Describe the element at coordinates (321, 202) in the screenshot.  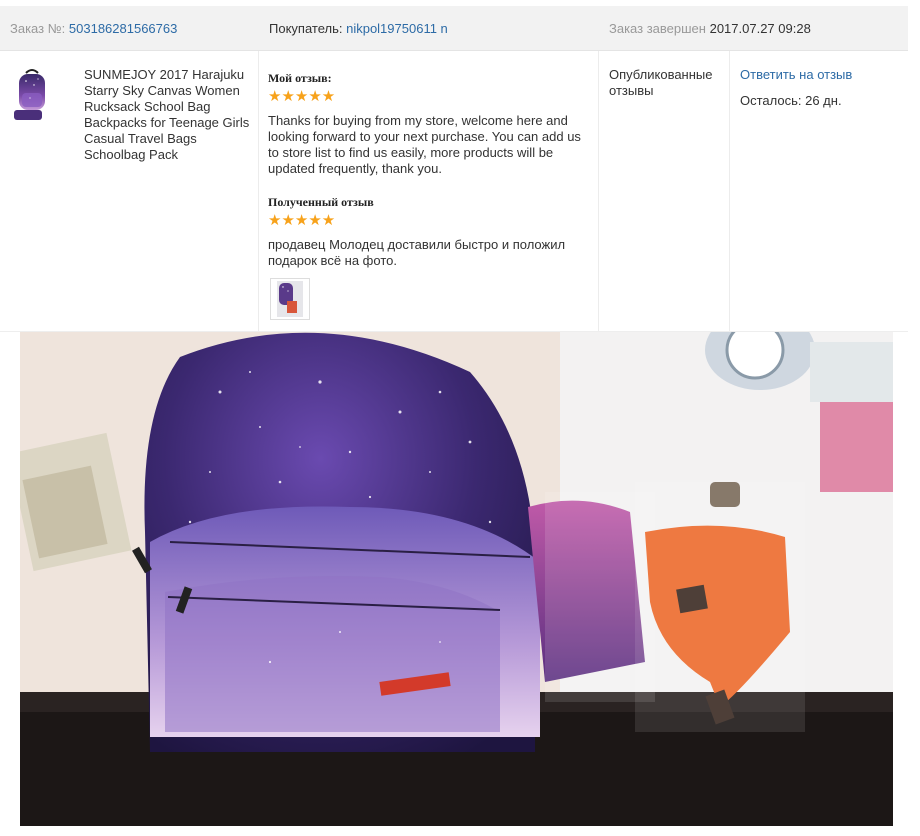
I see `received-review-heading: Полученный отзыв` at that location.